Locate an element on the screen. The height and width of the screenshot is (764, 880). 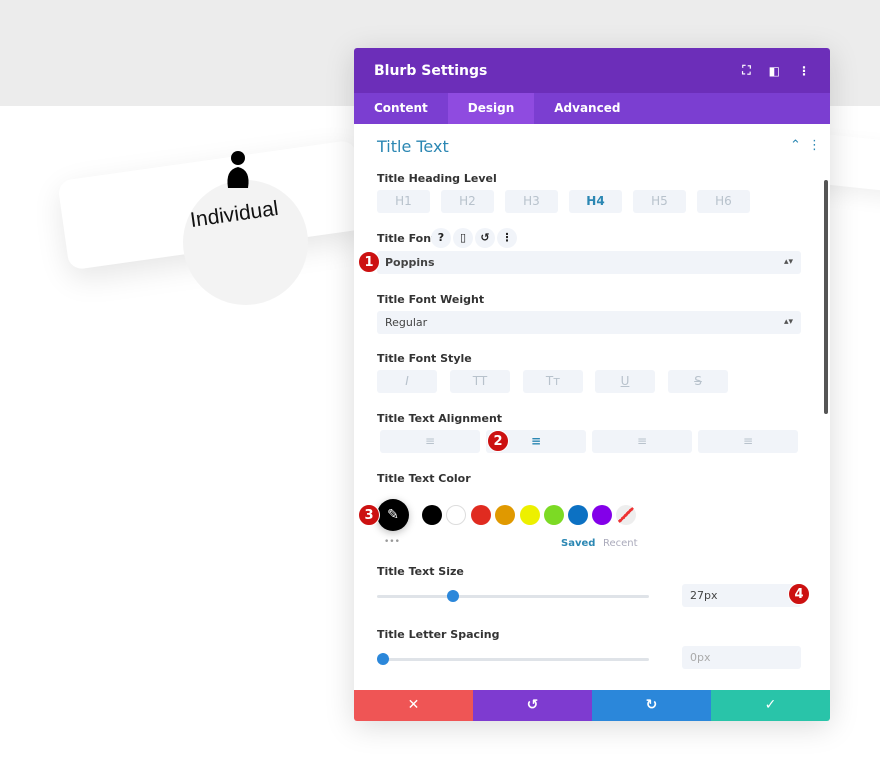
underline-button: U is located at coordinates (625, 381).